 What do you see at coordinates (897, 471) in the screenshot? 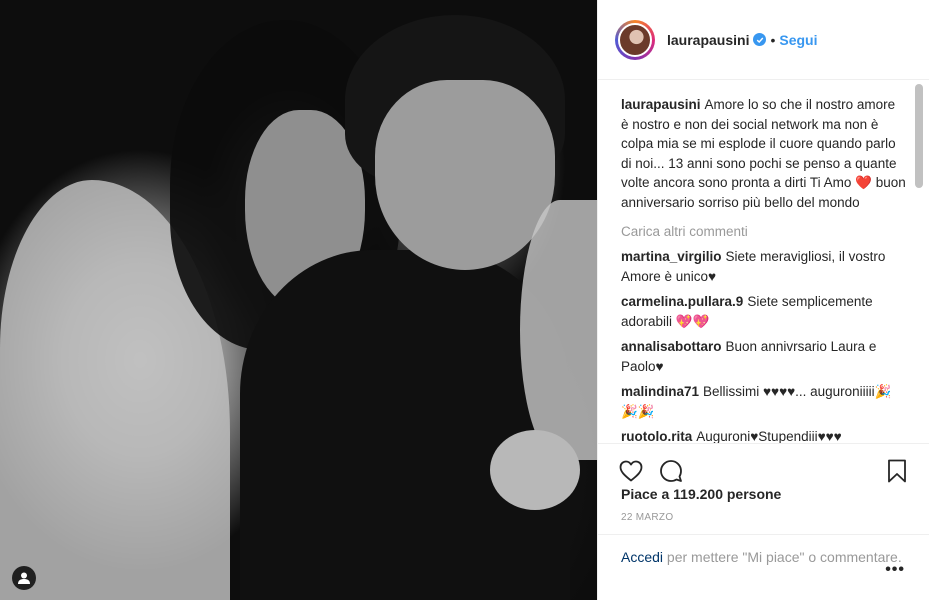
I see `bookmark-icon` at bounding box center [897, 471].